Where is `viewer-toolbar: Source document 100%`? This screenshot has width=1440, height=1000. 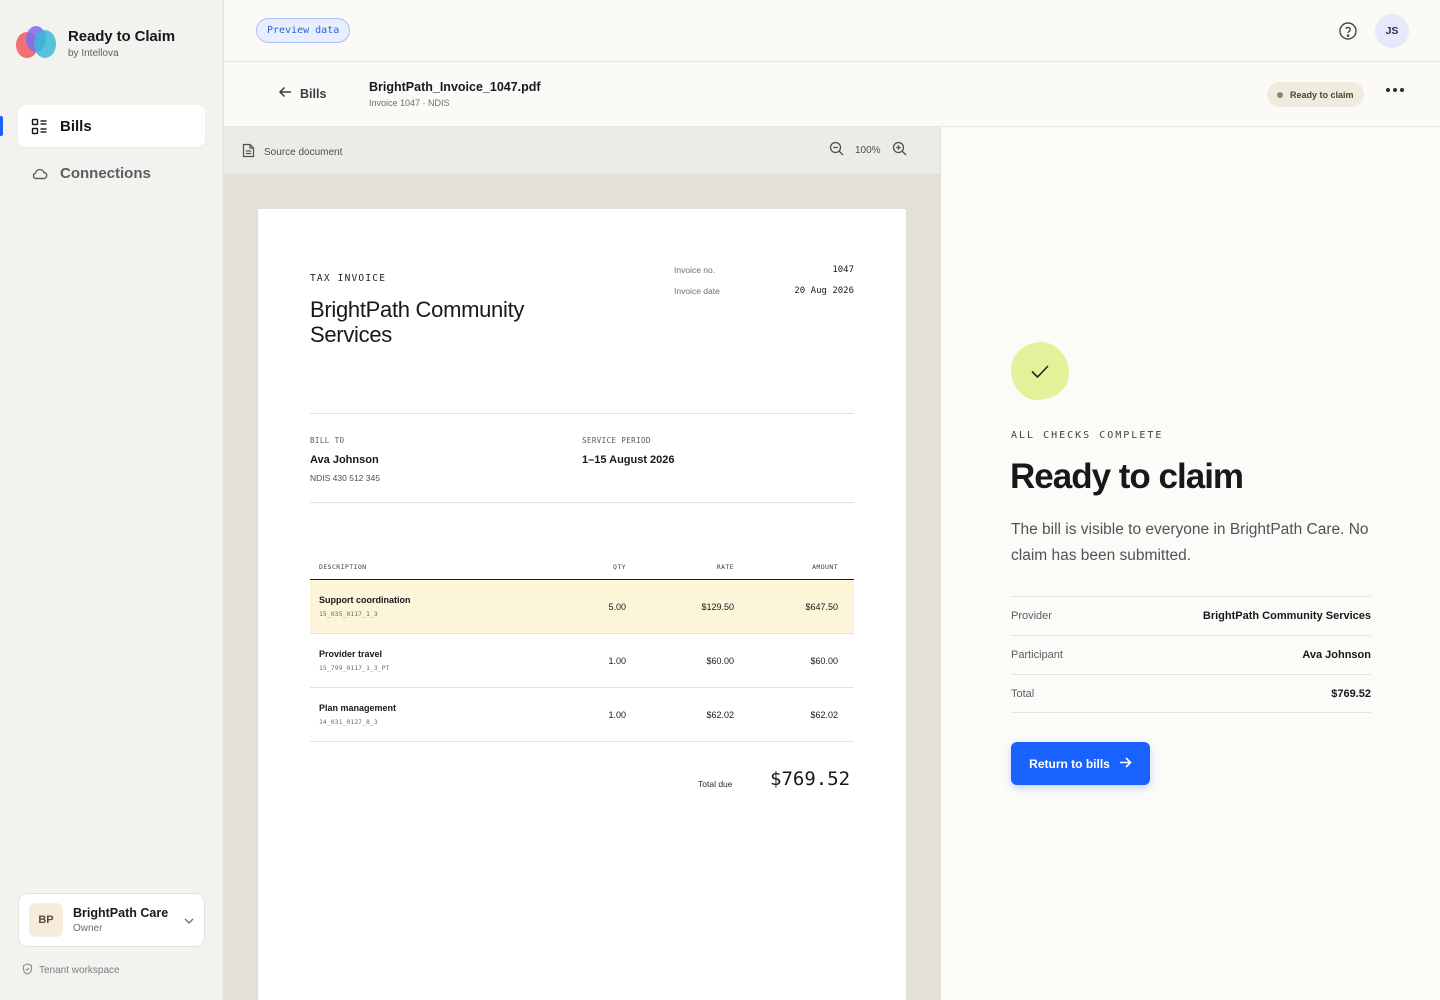
viewer-toolbar: Source document 100% is located at coordinates (582, 151).